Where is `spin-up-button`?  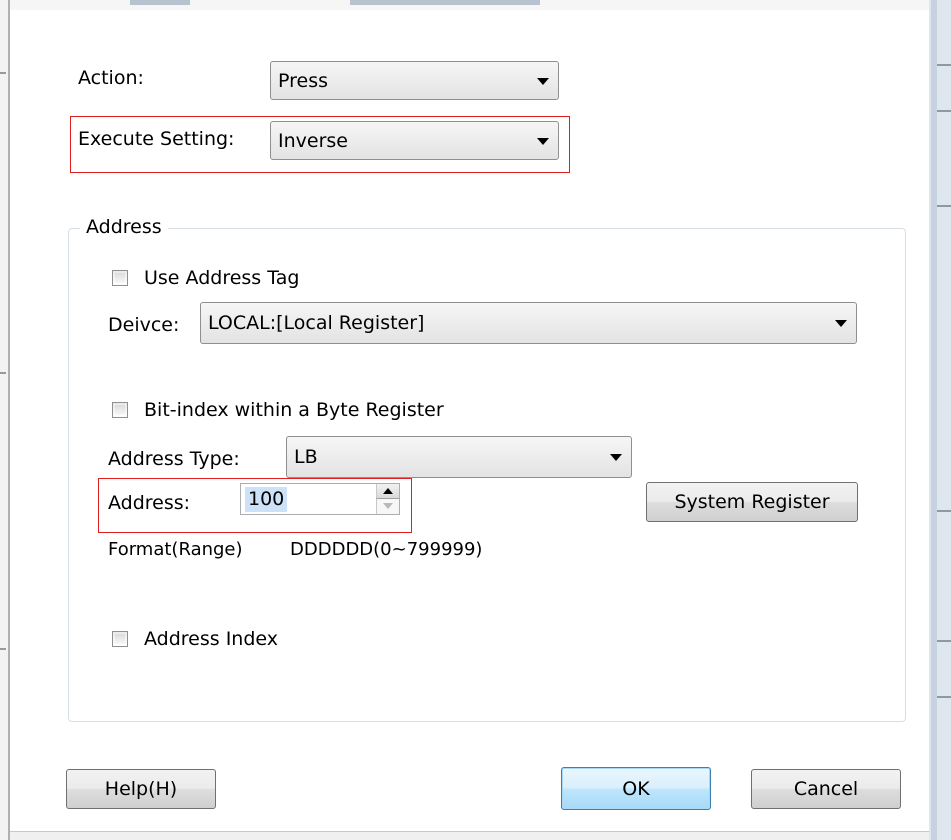
spin-up-button is located at coordinates (387, 491).